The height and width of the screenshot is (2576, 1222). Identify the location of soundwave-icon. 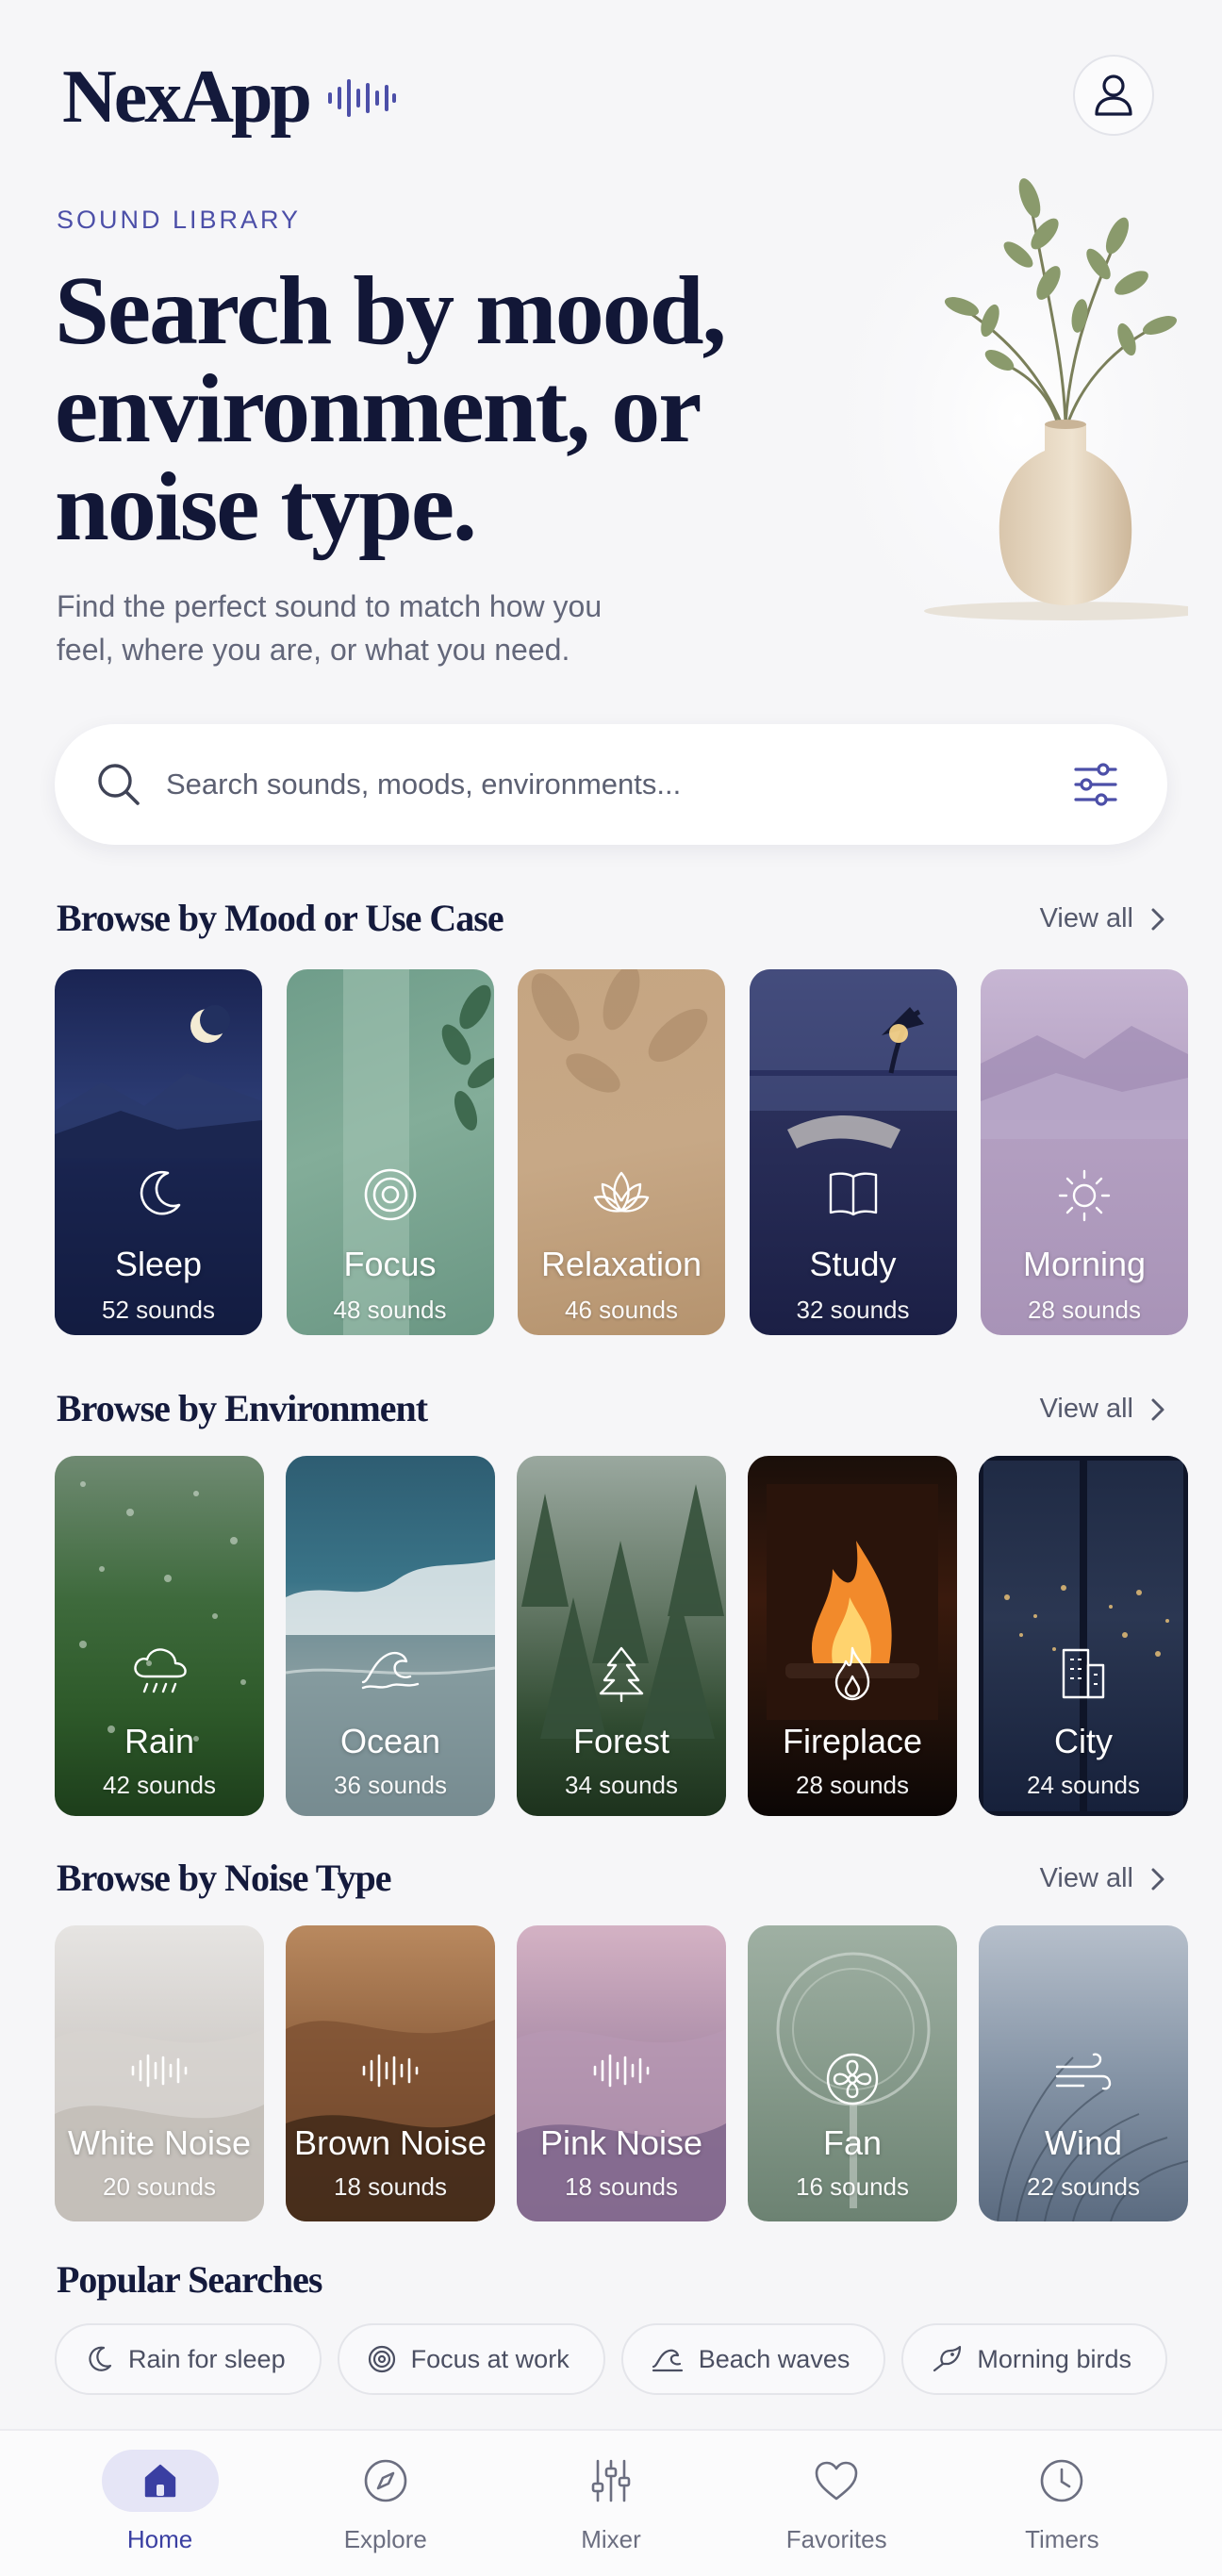
(621, 2071).